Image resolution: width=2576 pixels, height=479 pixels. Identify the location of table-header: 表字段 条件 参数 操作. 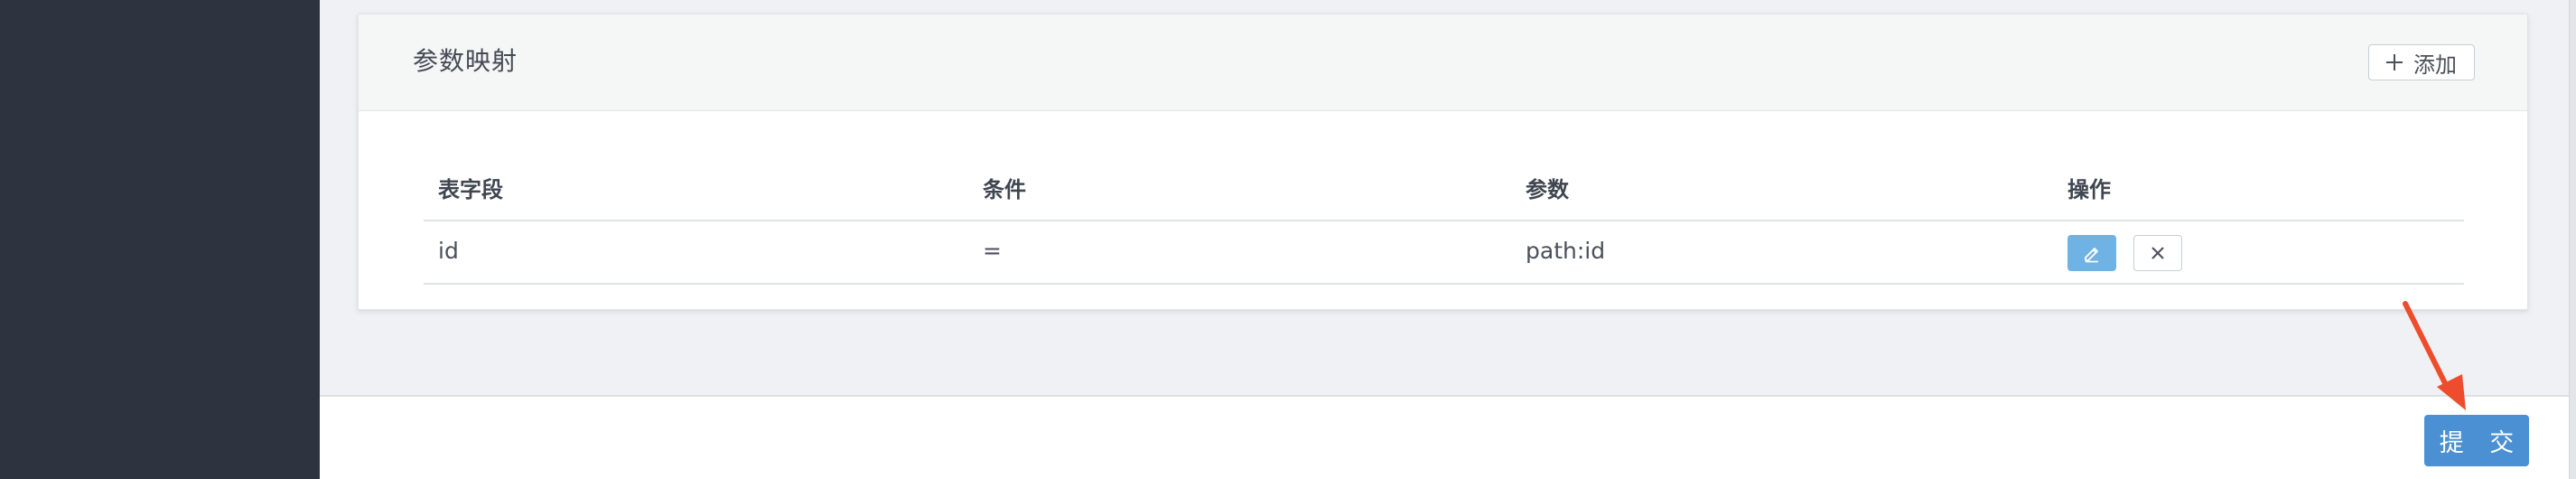
(1444, 188).